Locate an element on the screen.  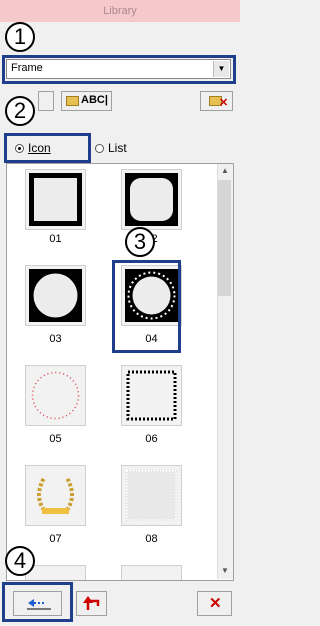
window-title: Library is located at coordinates (120, 11).